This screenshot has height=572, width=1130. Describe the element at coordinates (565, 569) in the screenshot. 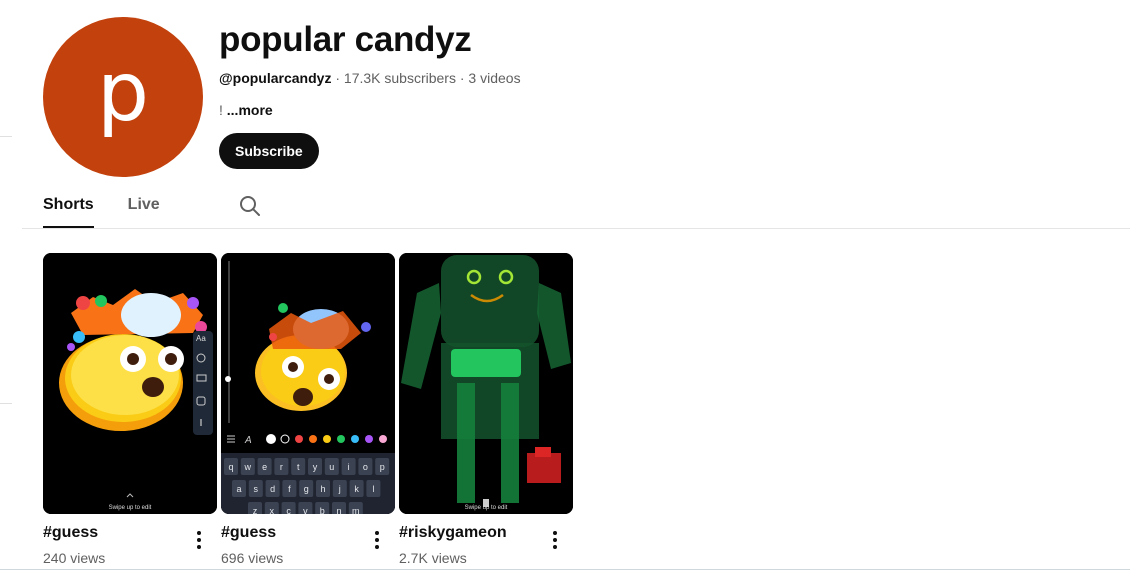

I see `bottom-divider` at that location.